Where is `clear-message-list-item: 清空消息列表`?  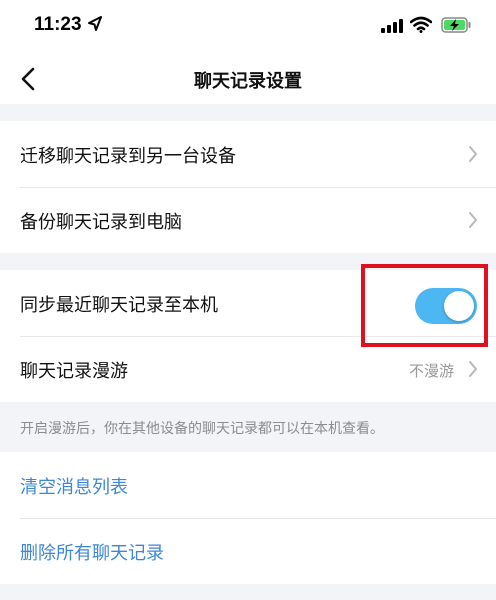 clear-message-list-item: 清空消息列表 is located at coordinates (248, 485).